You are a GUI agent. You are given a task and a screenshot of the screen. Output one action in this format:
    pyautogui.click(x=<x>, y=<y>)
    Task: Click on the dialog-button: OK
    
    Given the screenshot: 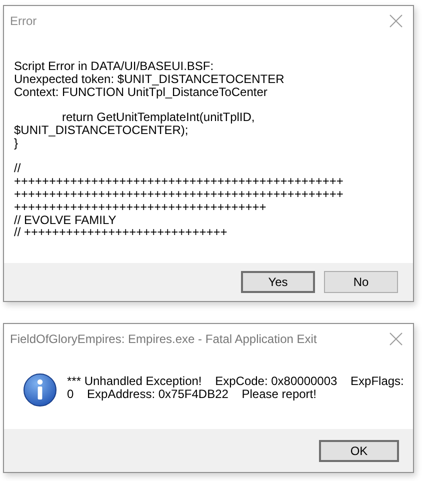 What is the action you would take?
    pyautogui.click(x=359, y=451)
    